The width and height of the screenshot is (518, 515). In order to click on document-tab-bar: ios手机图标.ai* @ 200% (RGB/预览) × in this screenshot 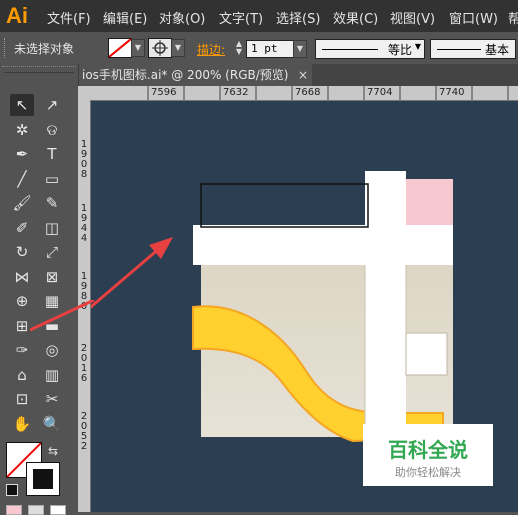, I will do `click(298, 75)`.